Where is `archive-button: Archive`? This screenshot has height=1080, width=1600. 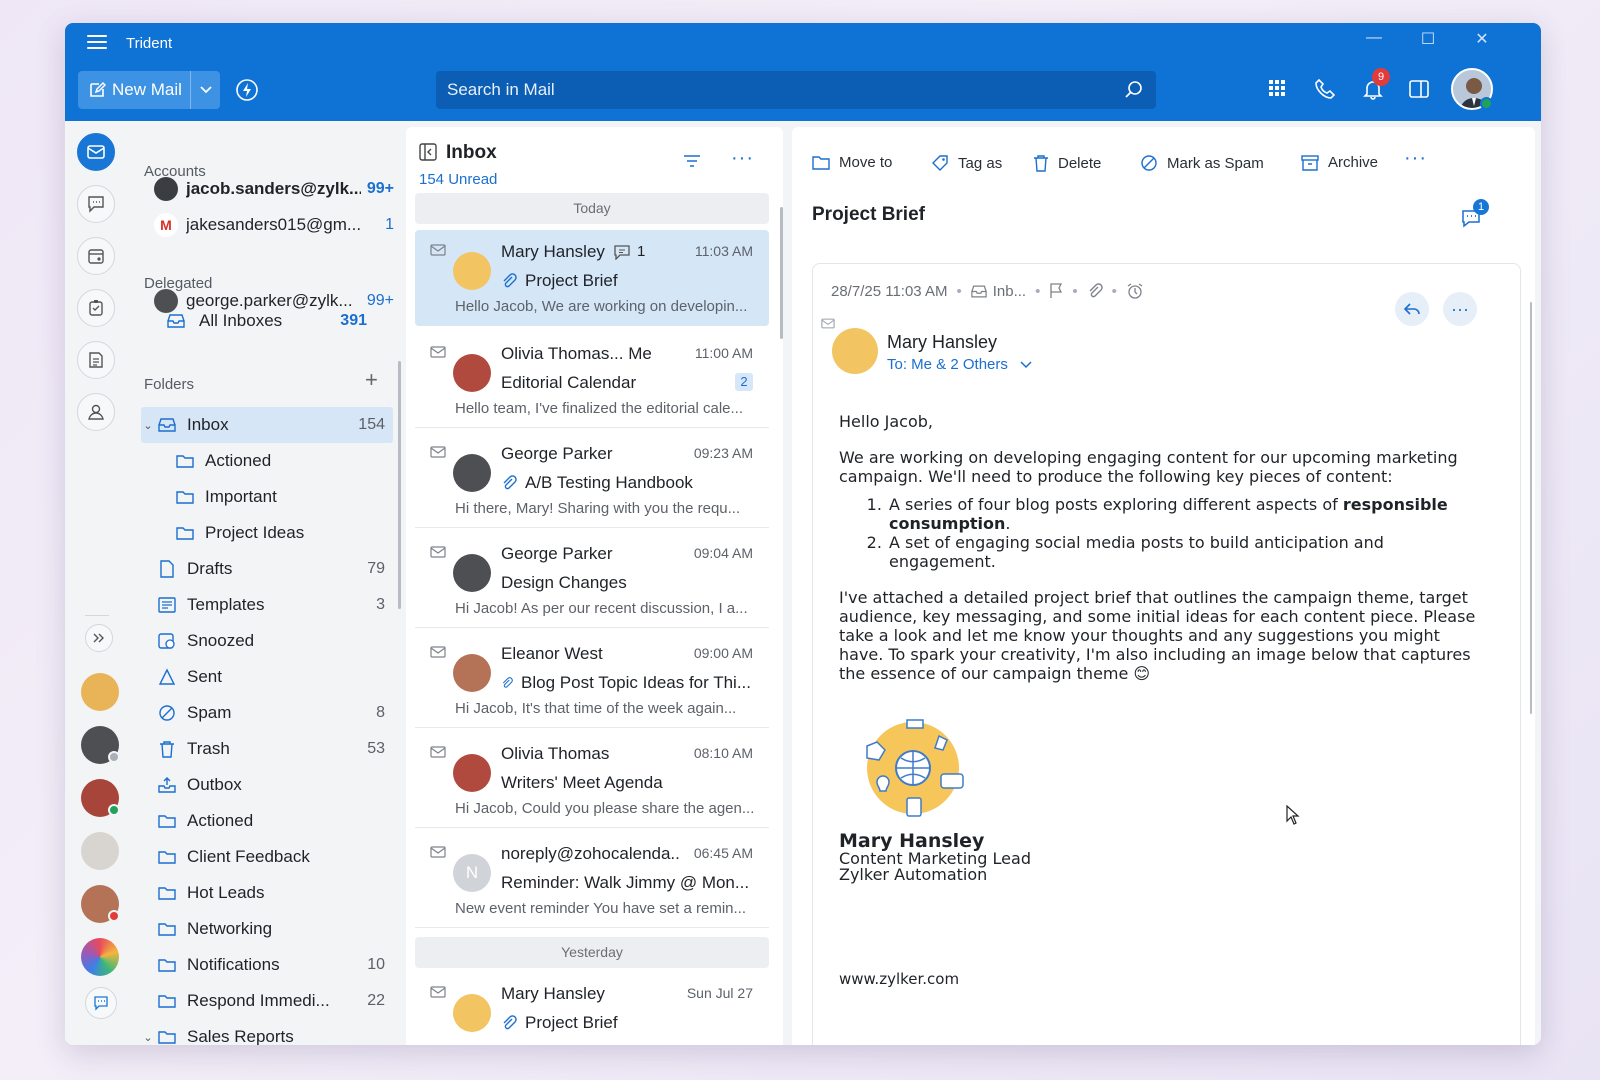 archive-button: Archive is located at coordinates (1339, 162).